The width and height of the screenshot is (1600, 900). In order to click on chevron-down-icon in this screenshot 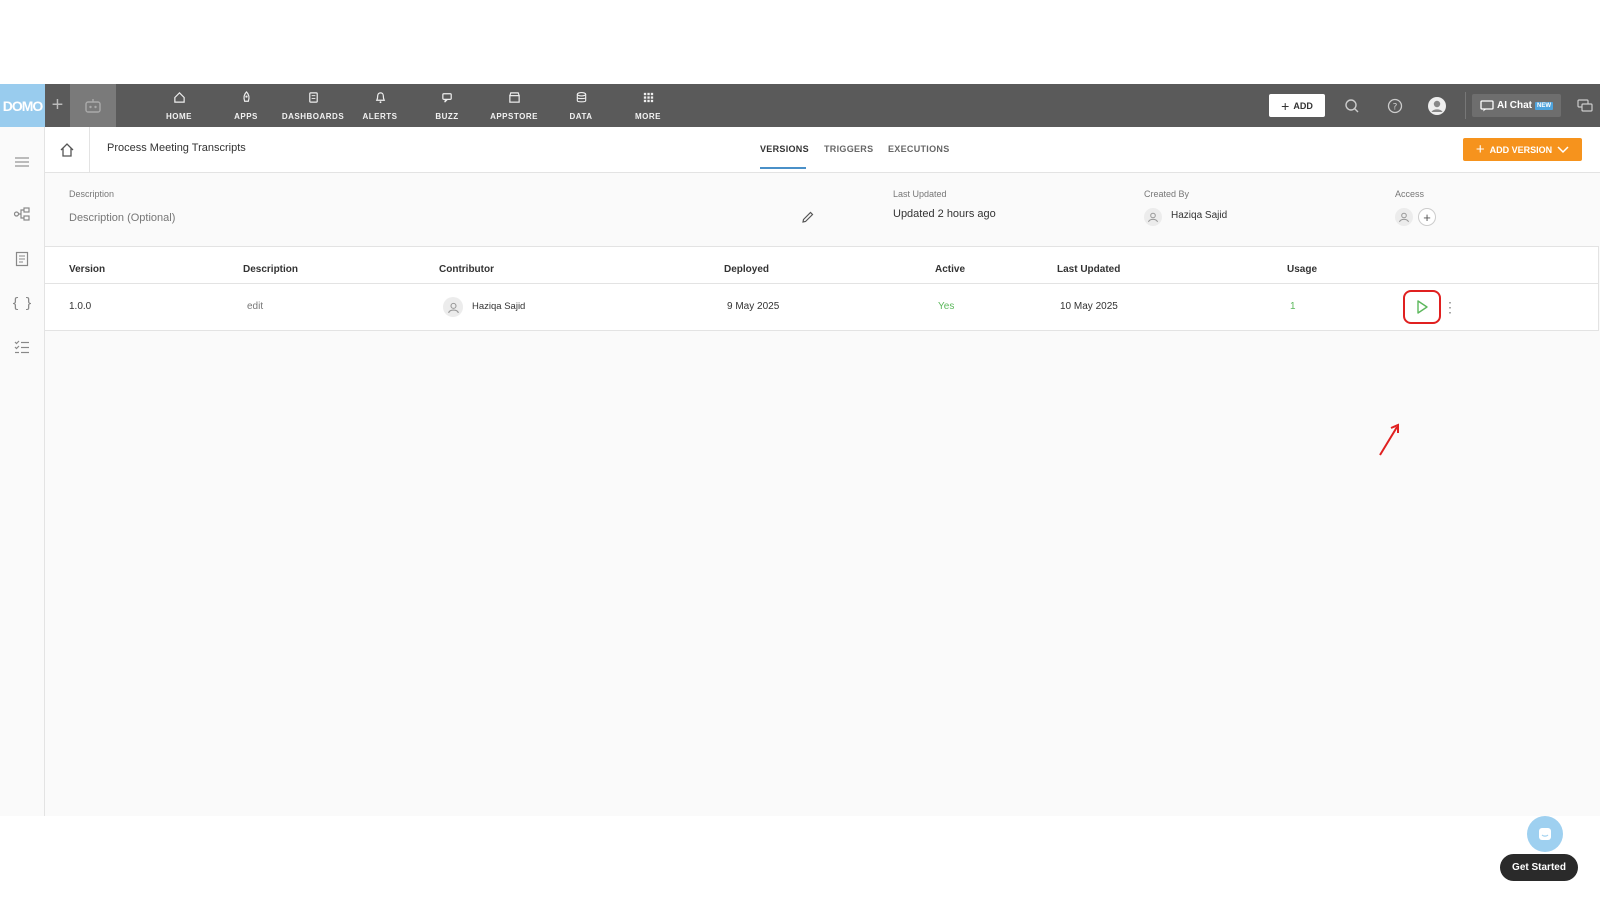, I will do `click(1563, 149)`.